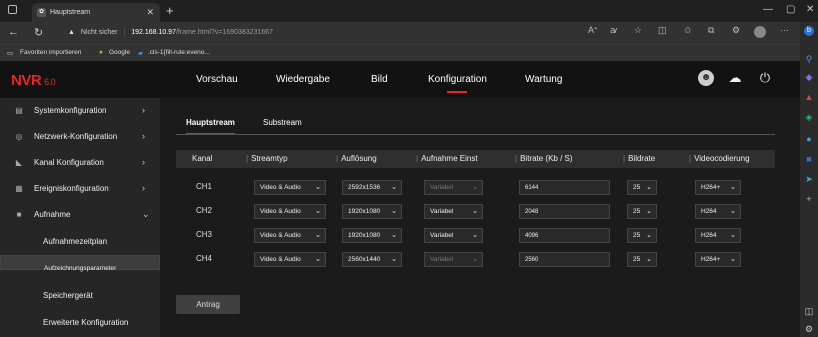  What do you see at coordinates (80, 322) in the screenshot?
I see `sidebar-sub-advanced: Erweiterte Konfiguration` at bounding box center [80, 322].